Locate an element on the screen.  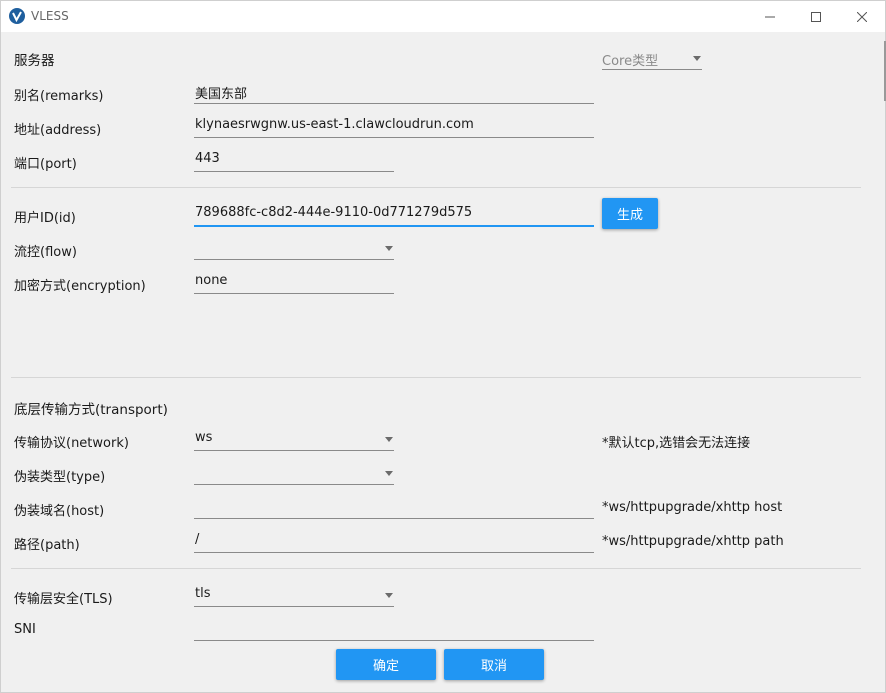
tls-label: 传输层安全(TLS) is located at coordinates (63, 599).